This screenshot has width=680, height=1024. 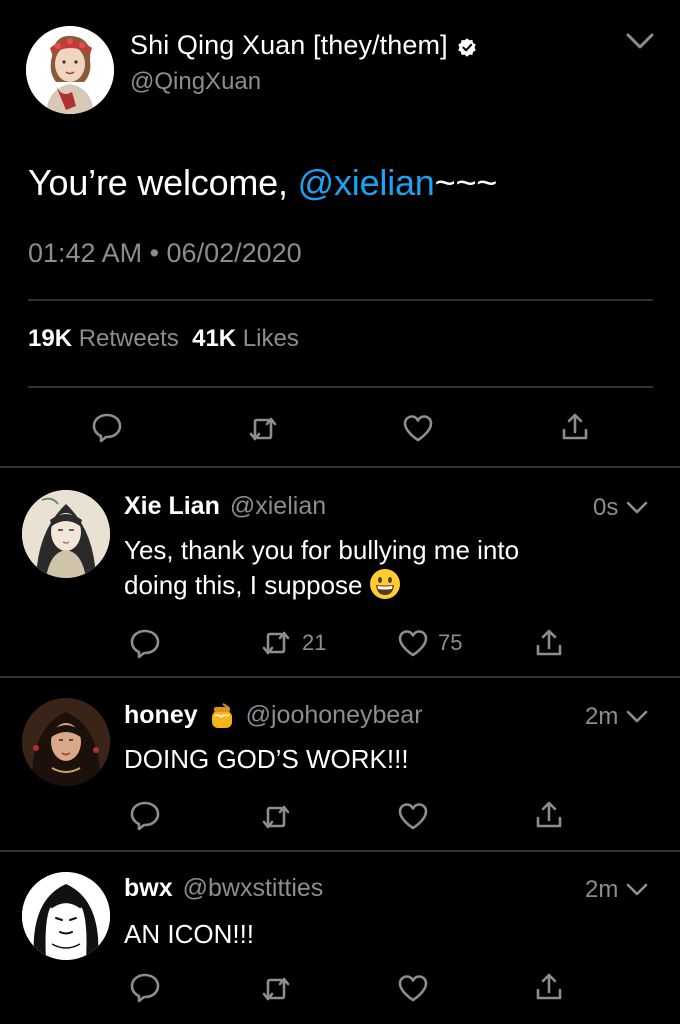 I want to click on tweet-timestamp: 01:42 AM • 06/02/2020, so click(x=165, y=253).